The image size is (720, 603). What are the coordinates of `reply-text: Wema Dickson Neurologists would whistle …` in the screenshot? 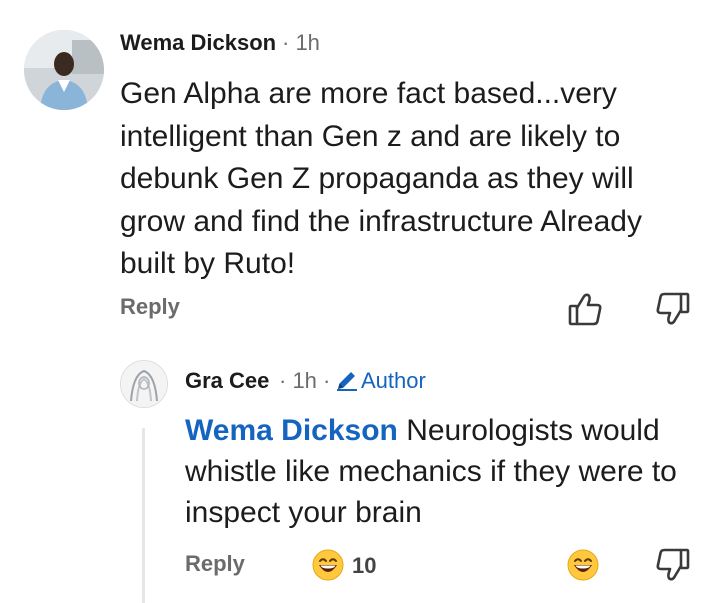 It's located at (445, 471).